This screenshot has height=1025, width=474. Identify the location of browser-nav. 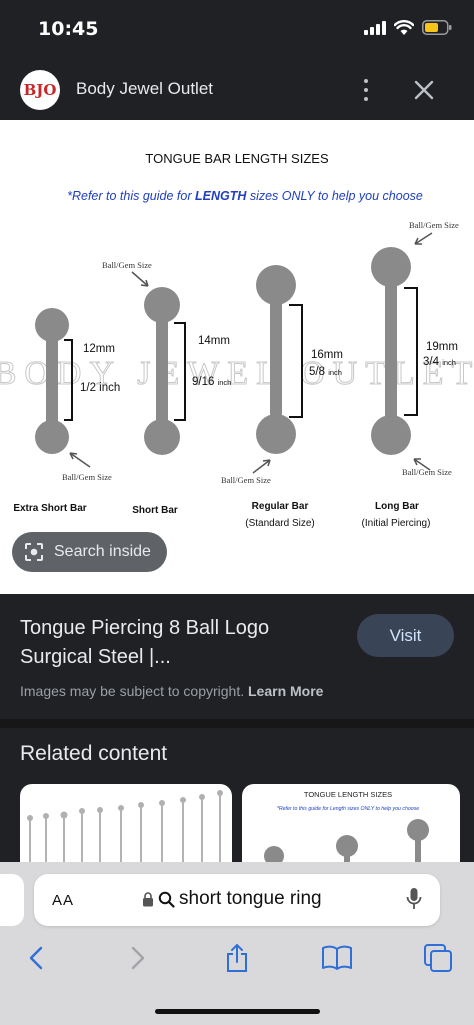
(237, 960).